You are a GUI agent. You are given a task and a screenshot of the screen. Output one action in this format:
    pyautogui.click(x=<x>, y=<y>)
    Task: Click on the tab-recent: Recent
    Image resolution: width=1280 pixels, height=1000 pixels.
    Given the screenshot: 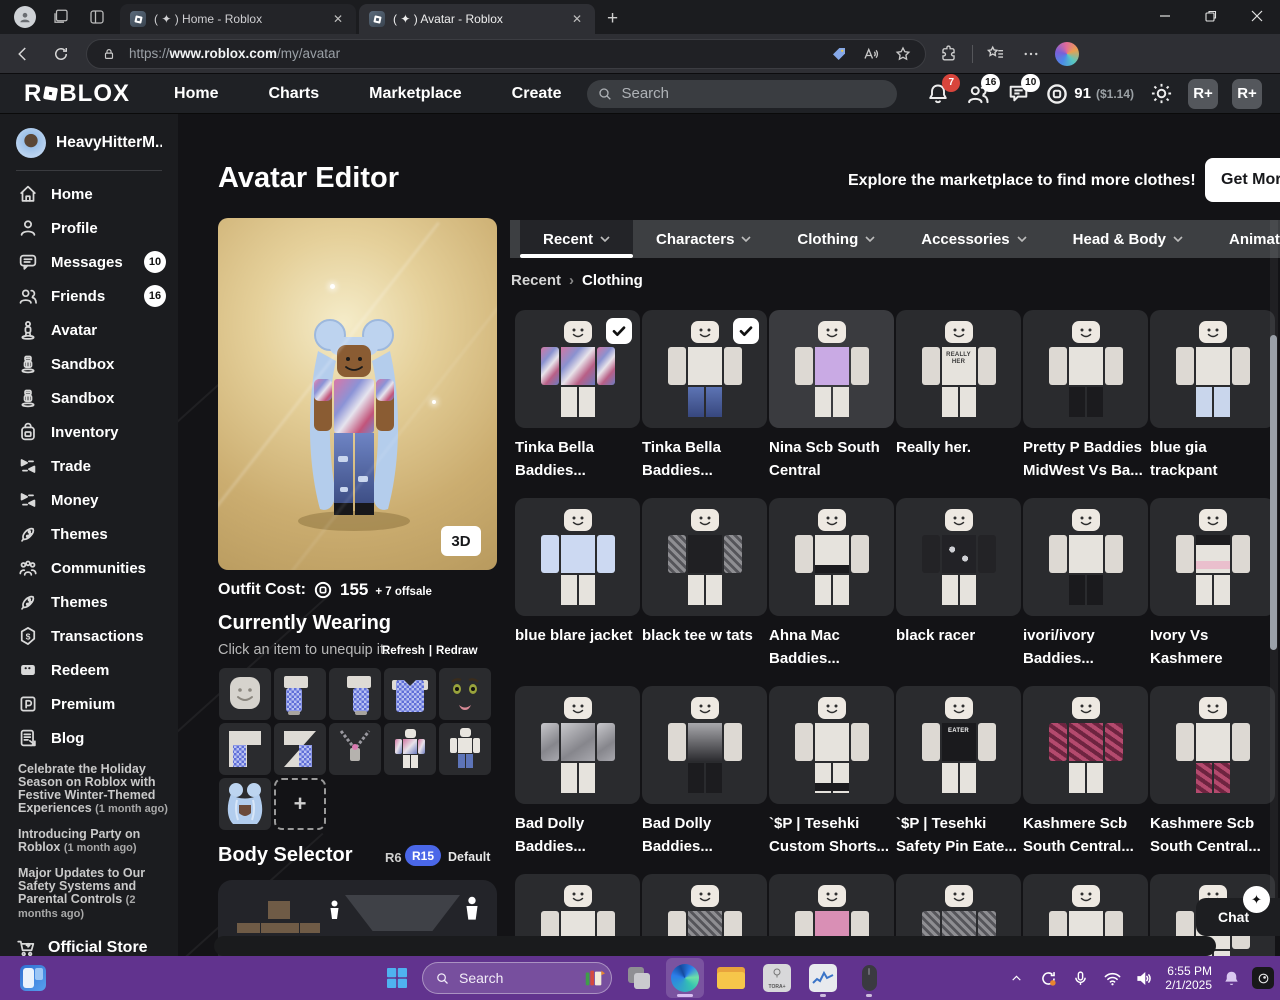 What is the action you would take?
    pyautogui.click(x=577, y=239)
    